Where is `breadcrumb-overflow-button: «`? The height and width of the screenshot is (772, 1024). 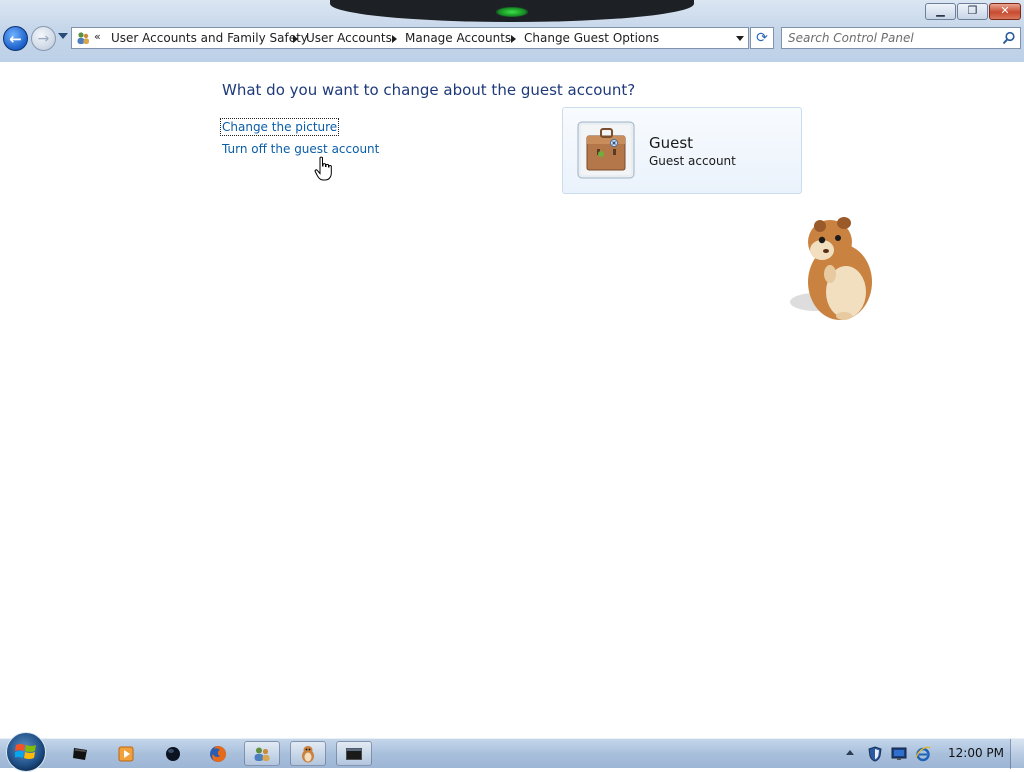
breadcrumb-overflow-button: « is located at coordinates (97, 36).